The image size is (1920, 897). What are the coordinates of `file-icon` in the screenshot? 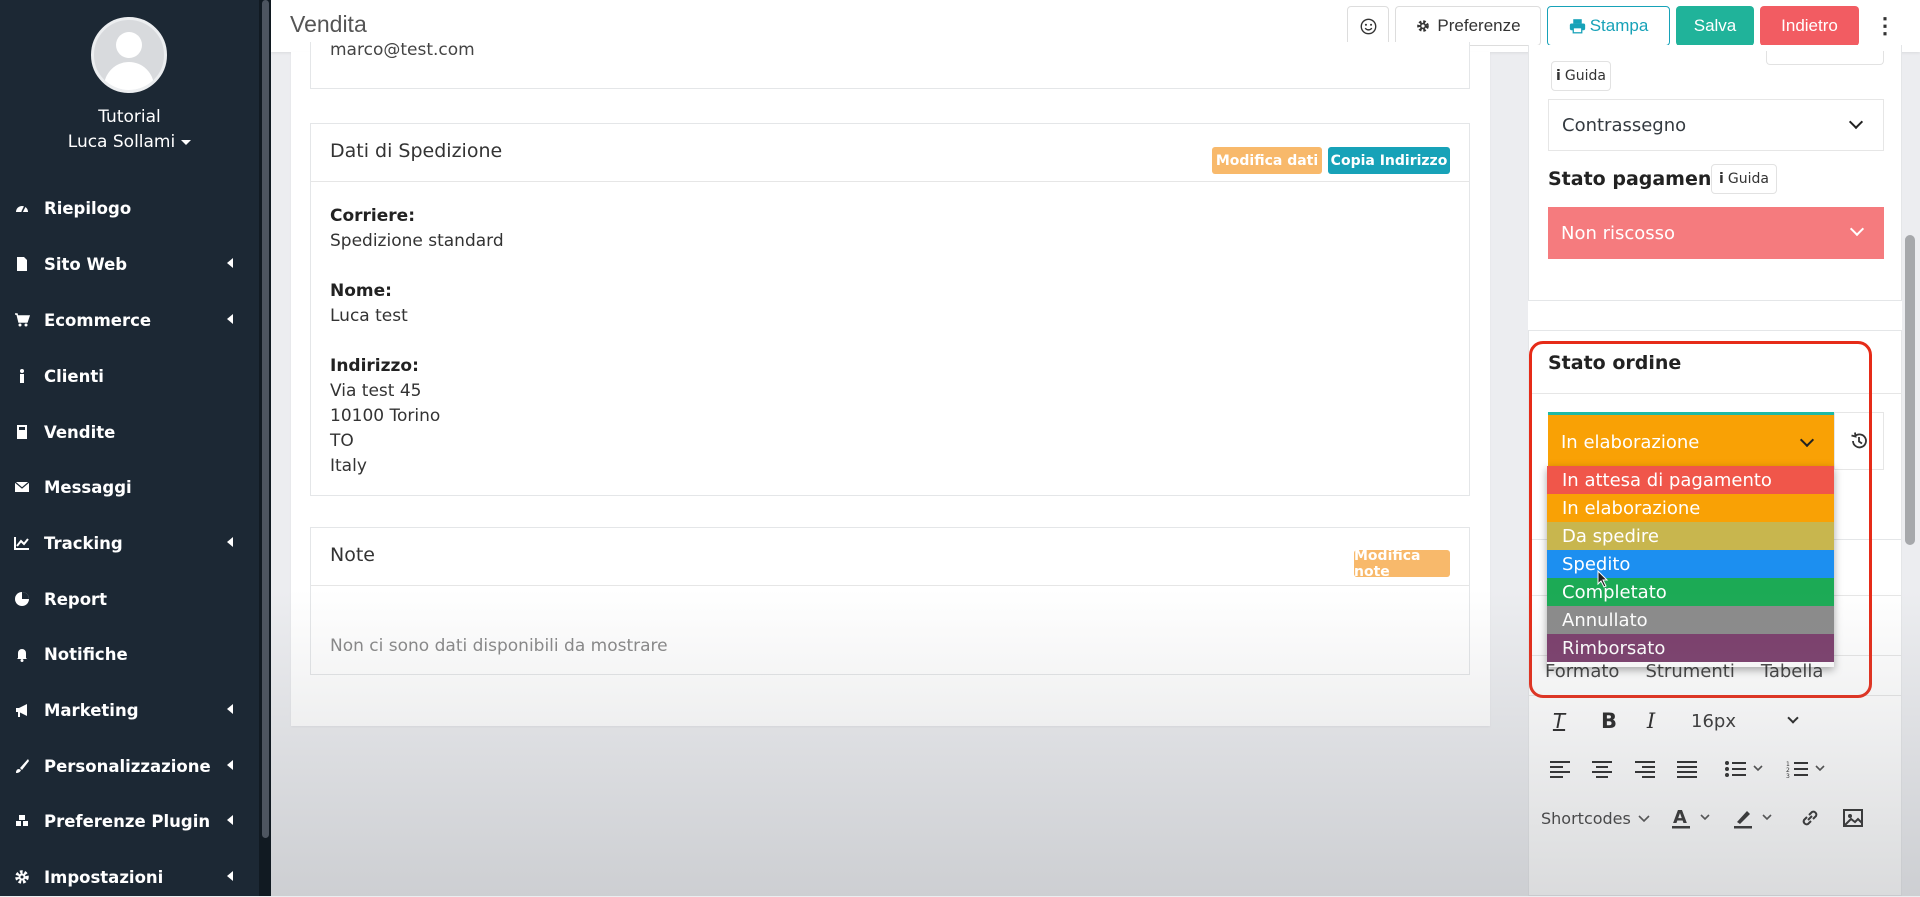 It's located at (22, 264).